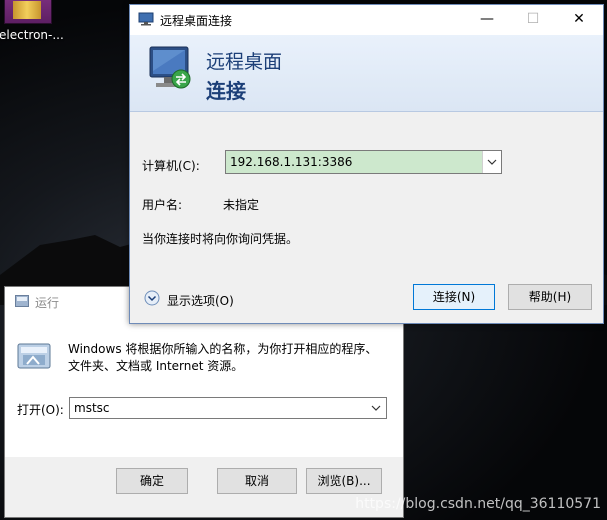  Describe the element at coordinates (146, 19) in the screenshot. I see `rdp-app-icon` at that location.